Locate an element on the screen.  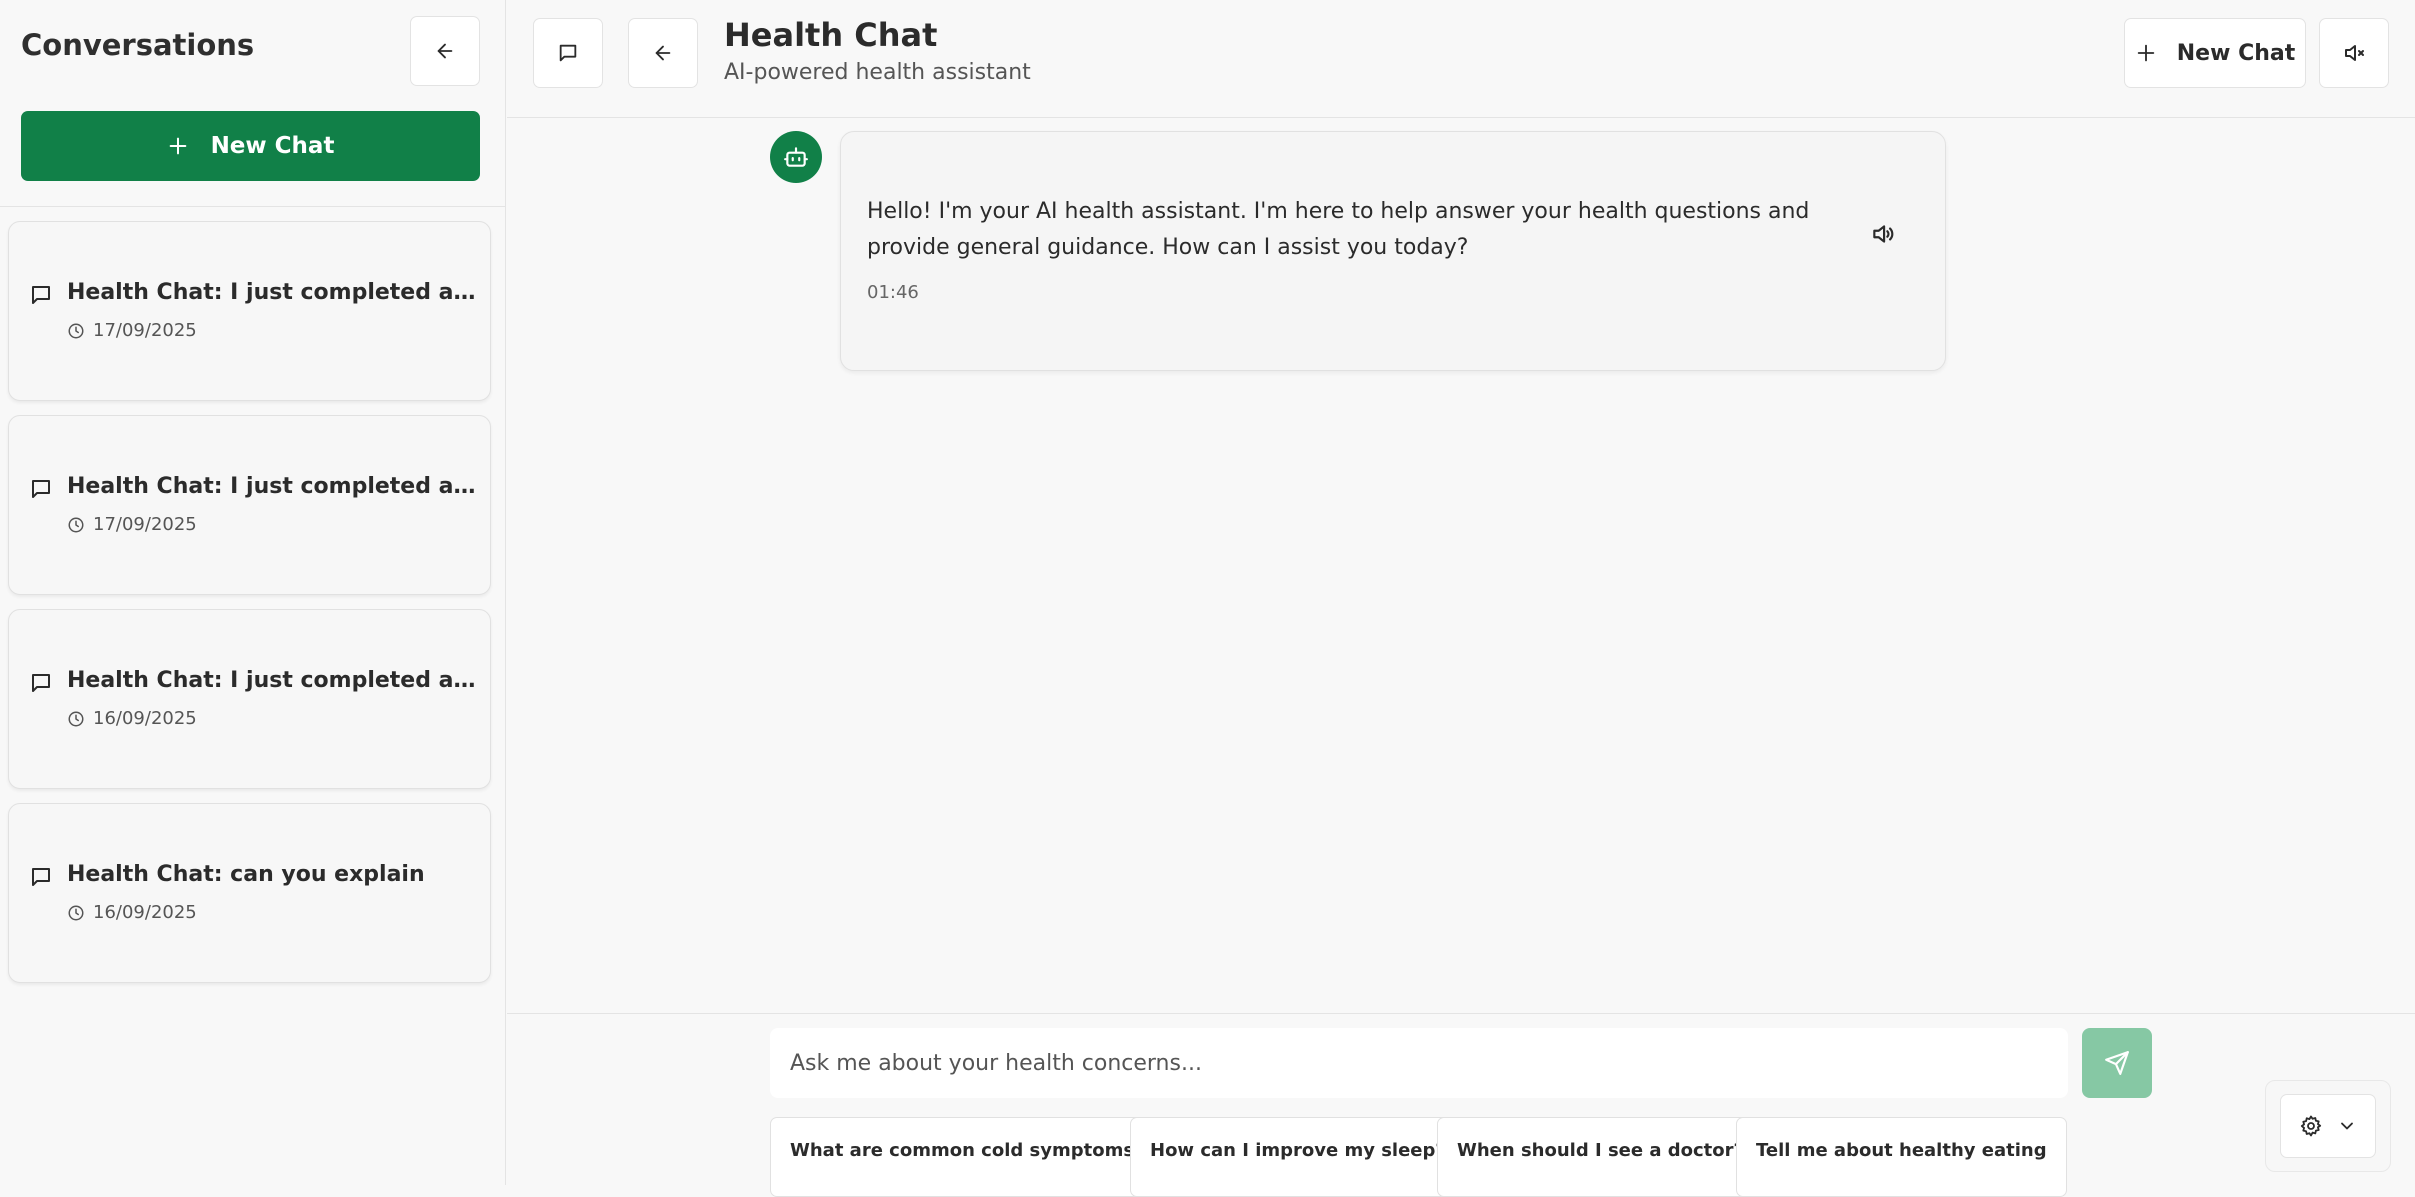
send-icon is located at coordinates (2117, 1063).